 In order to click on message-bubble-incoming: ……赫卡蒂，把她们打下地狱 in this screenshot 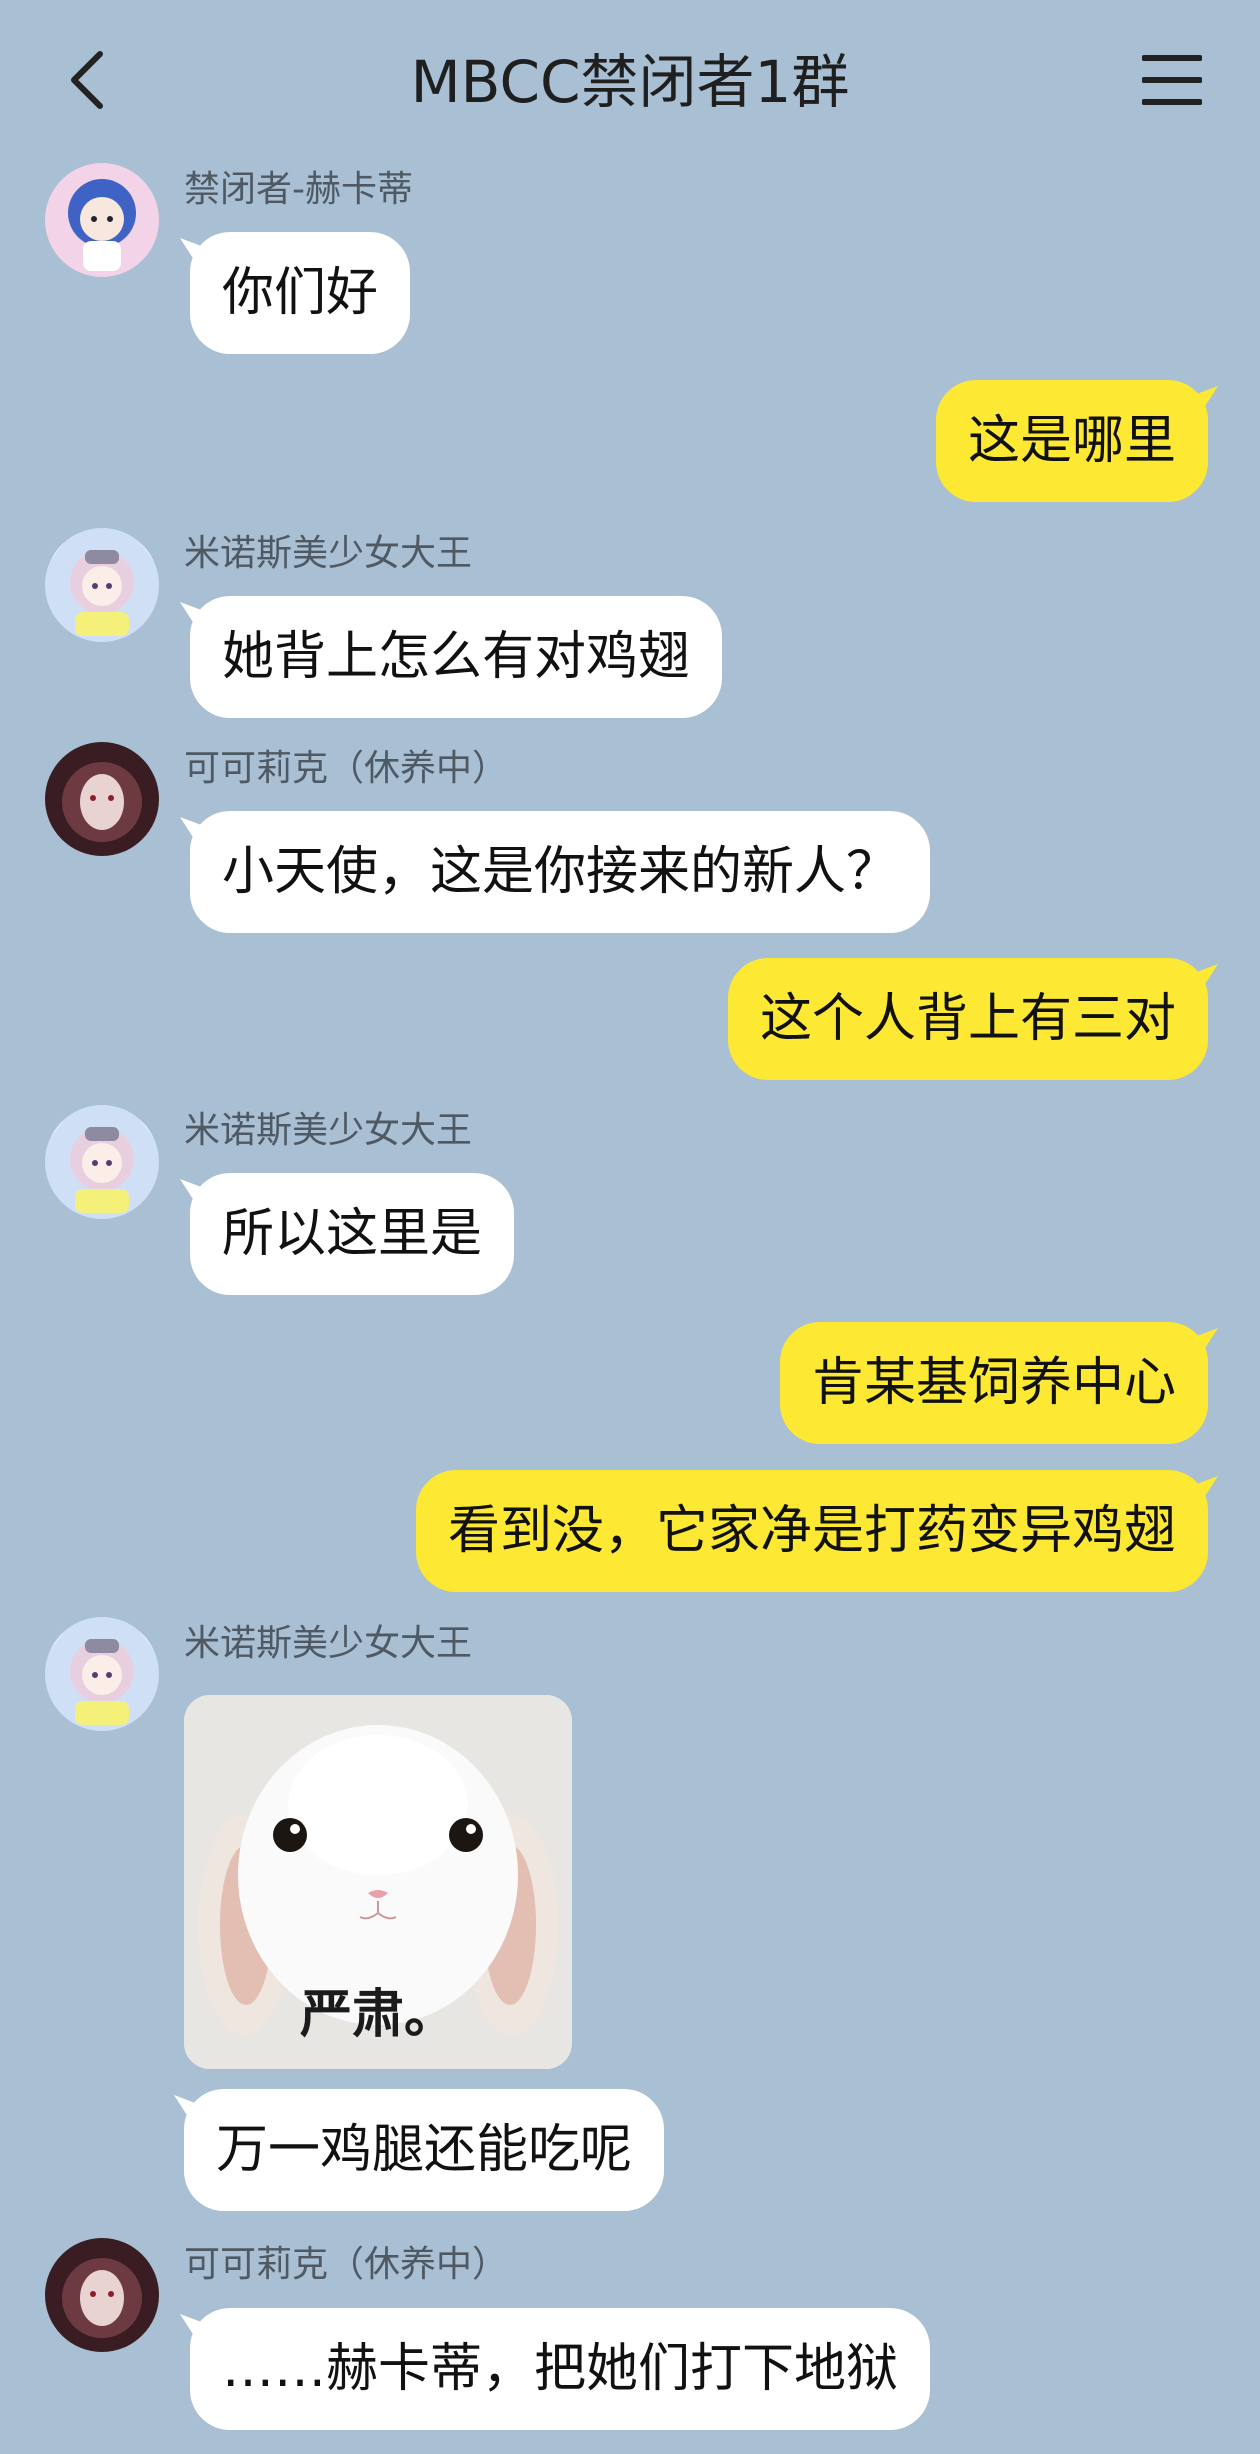, I will do `click(560, 2369)`.